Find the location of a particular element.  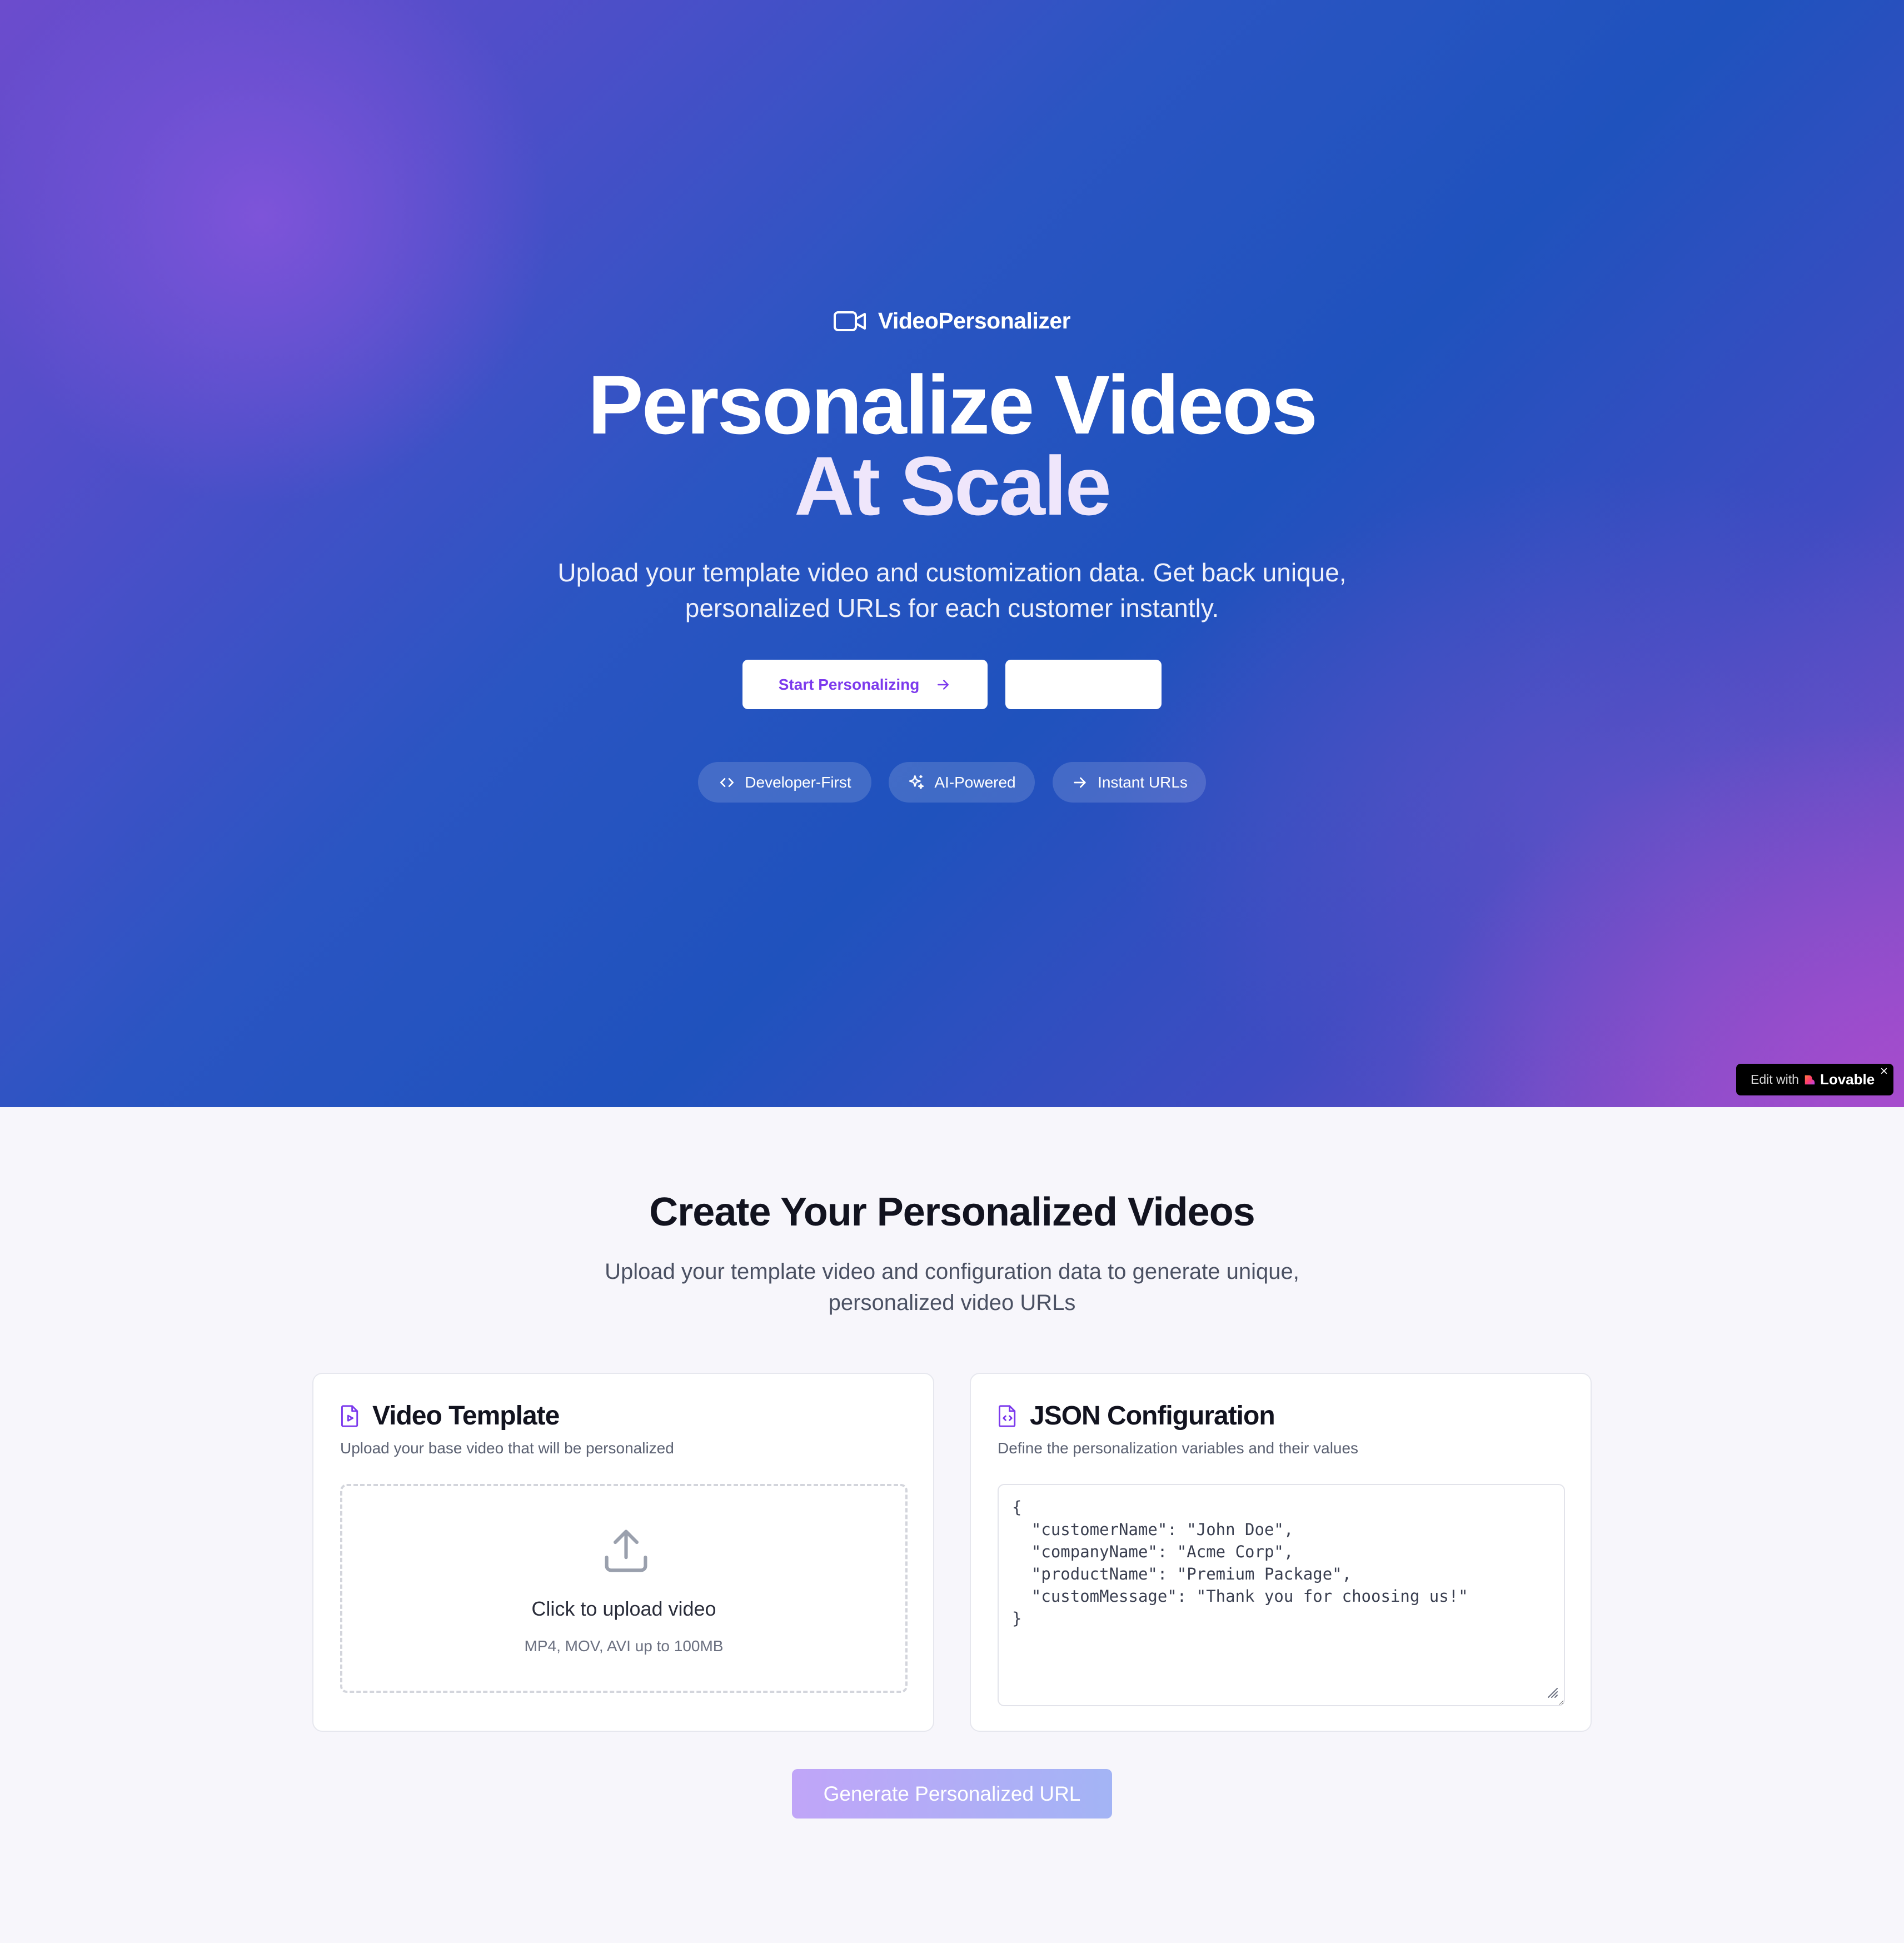

feature-pill-developer-first: Developer-First is located at coordinates (784, 782).